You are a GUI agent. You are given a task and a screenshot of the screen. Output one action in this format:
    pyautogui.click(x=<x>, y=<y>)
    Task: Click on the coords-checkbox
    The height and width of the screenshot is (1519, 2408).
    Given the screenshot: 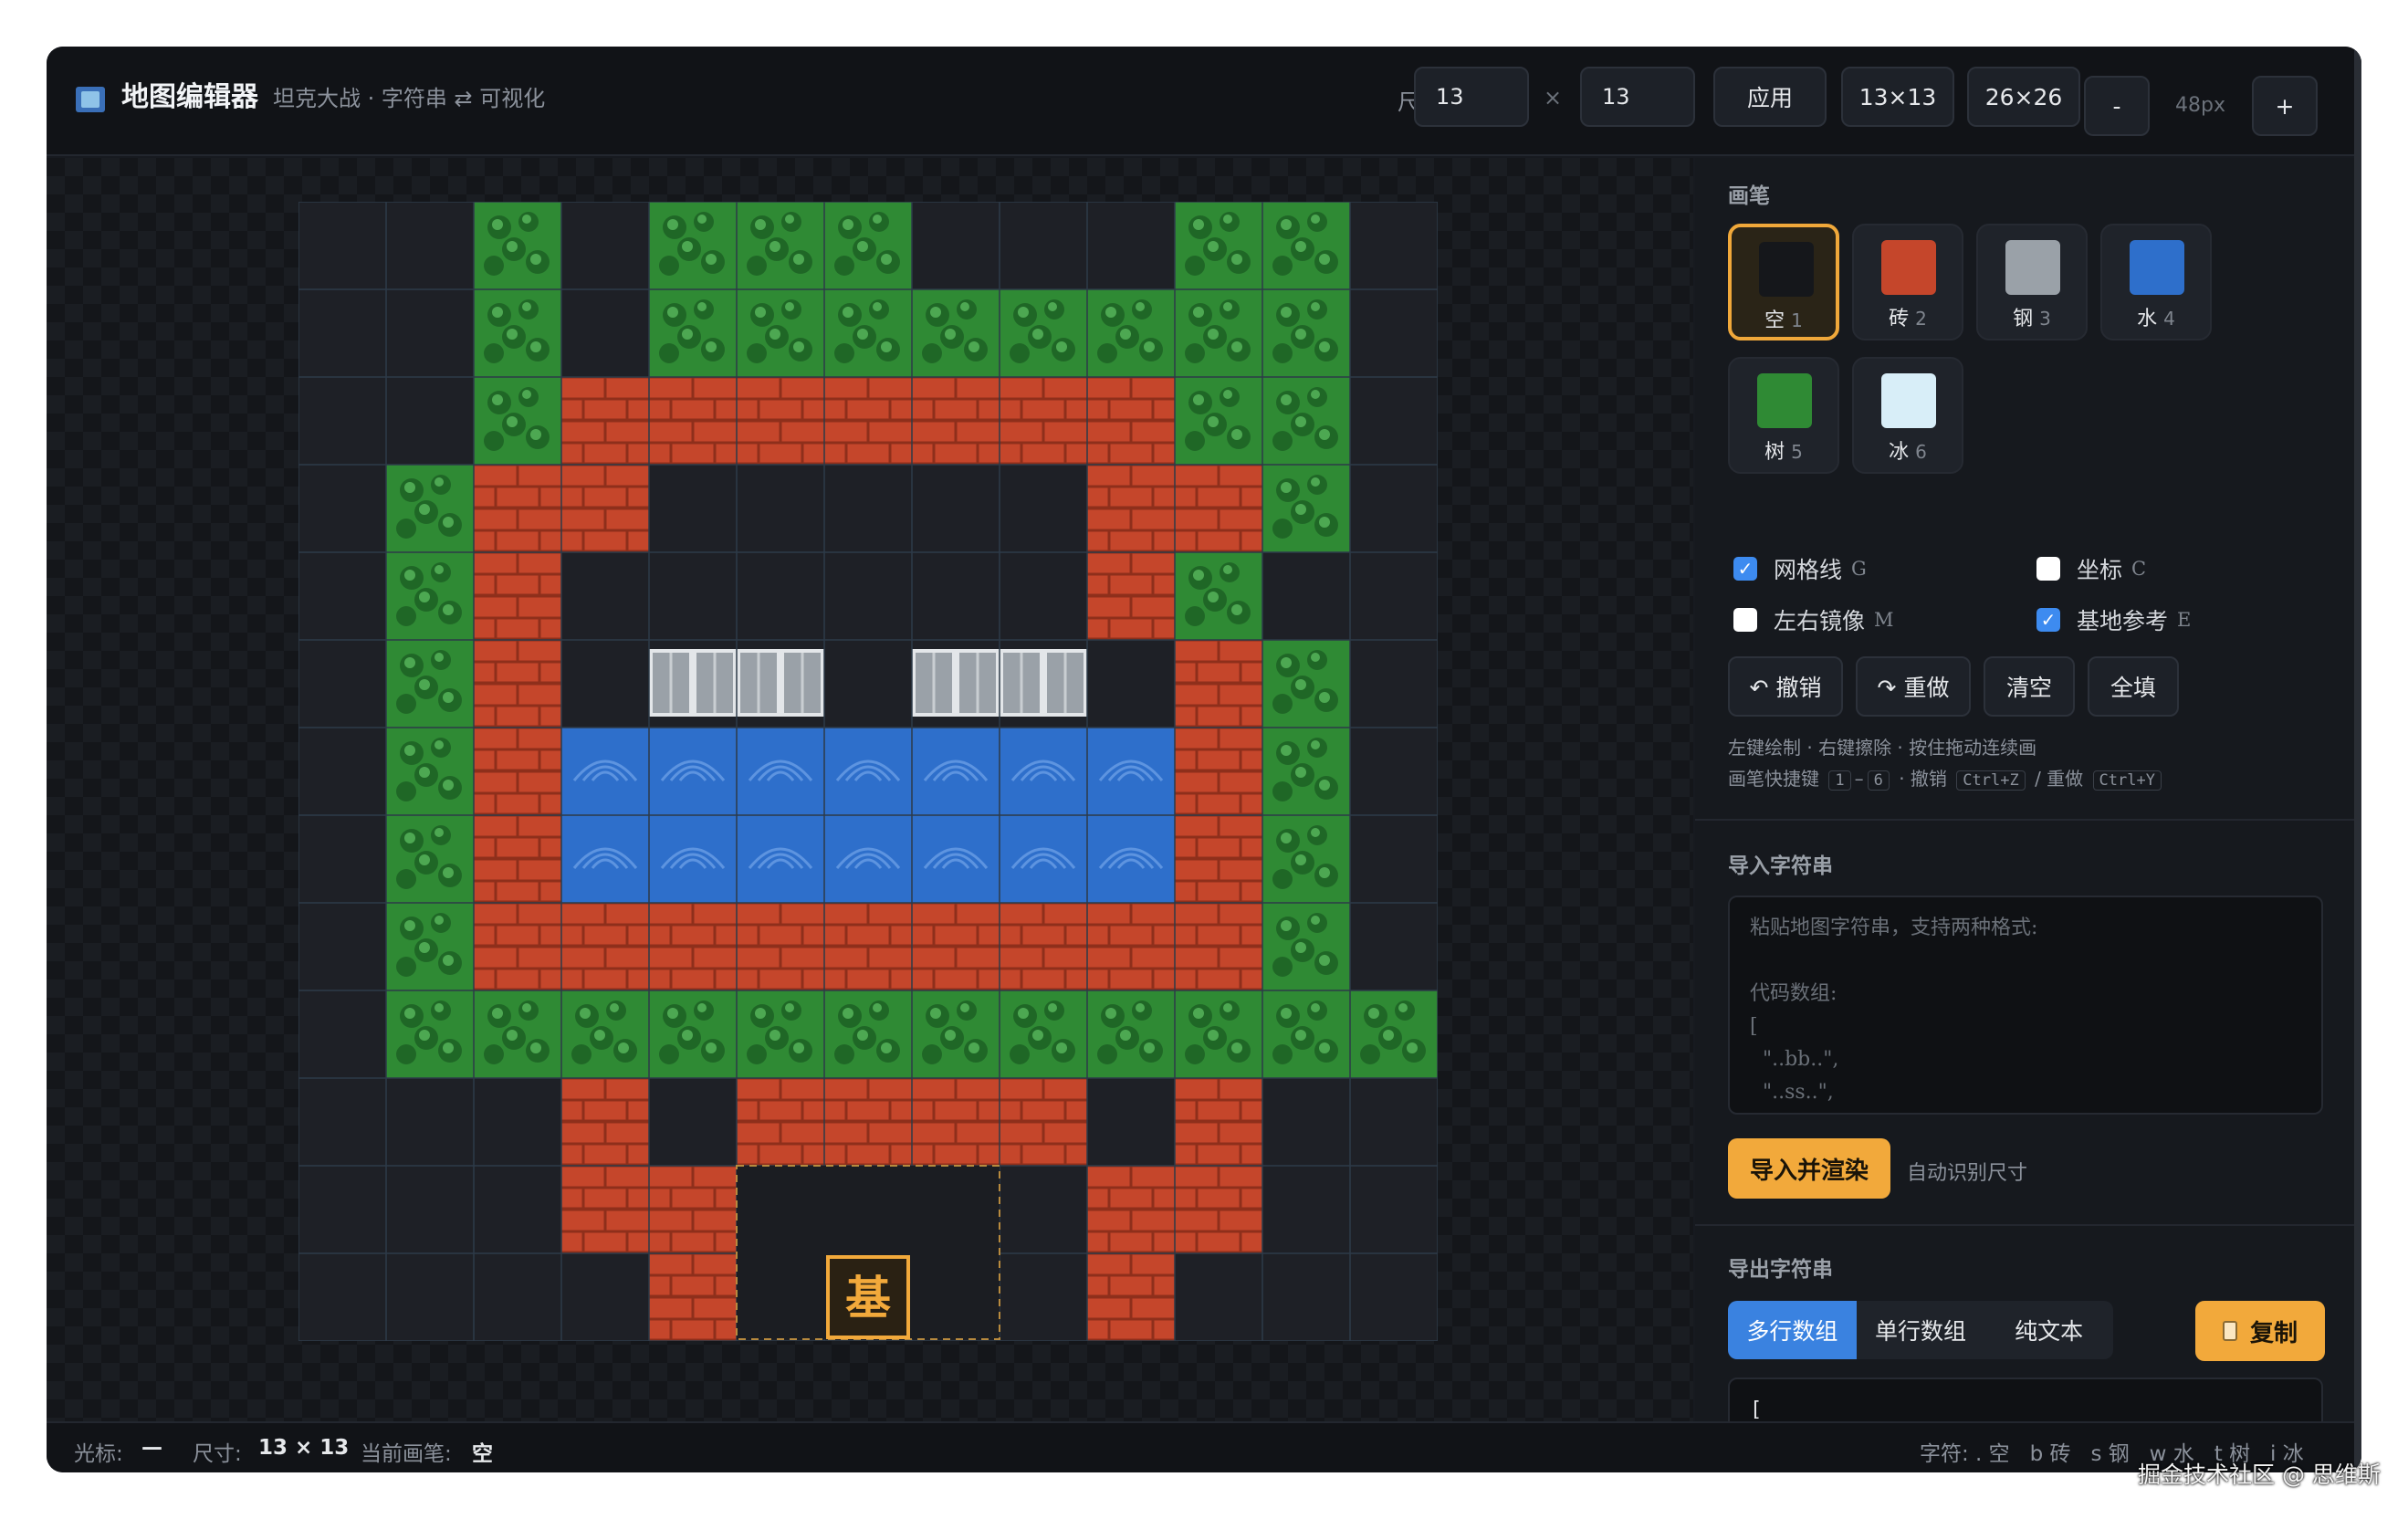 What is the action you would take?
    pyautogui.click(x=2048, y=569)
    